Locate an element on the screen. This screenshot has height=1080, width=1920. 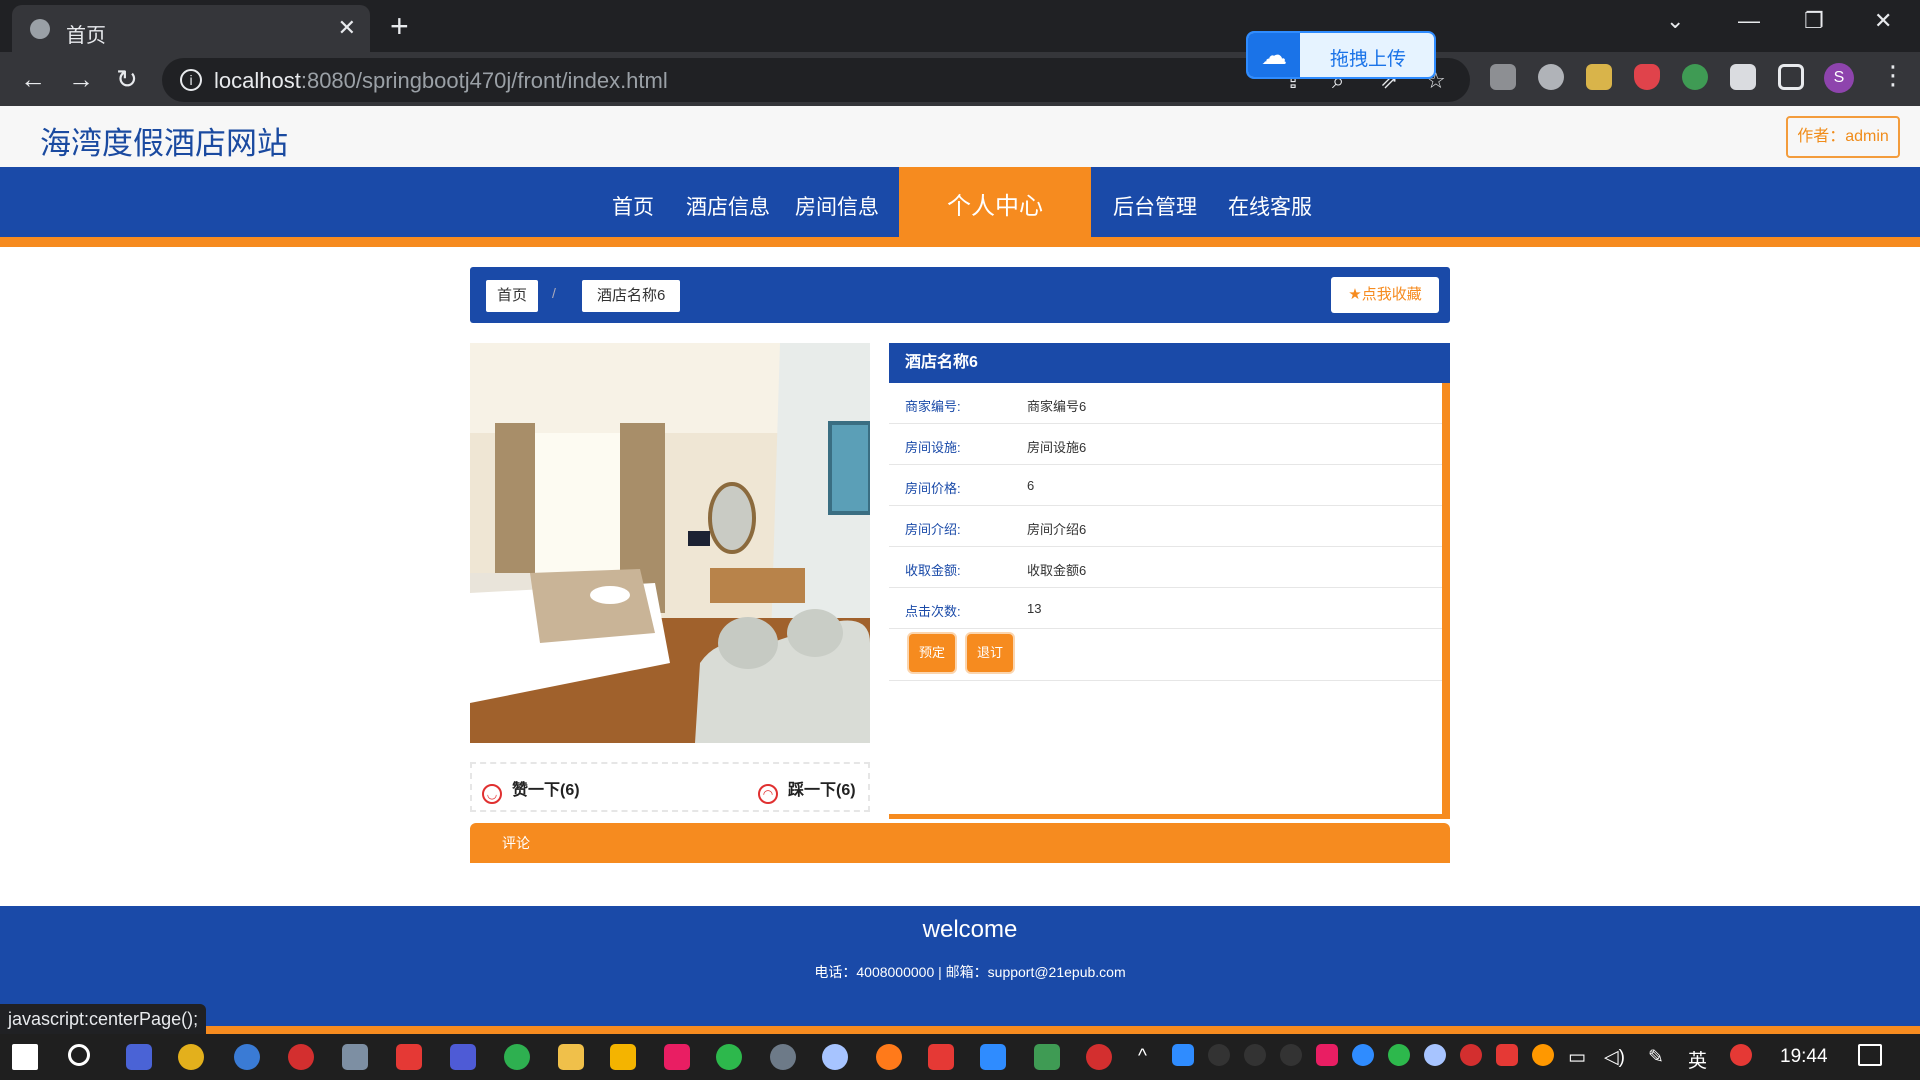
qq2-icon is located at coordinates (1255, 1055).